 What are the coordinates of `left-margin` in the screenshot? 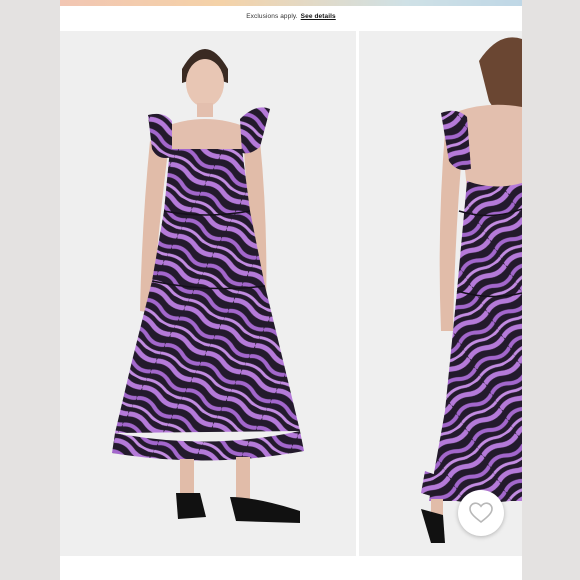 It's located at (30, 290).